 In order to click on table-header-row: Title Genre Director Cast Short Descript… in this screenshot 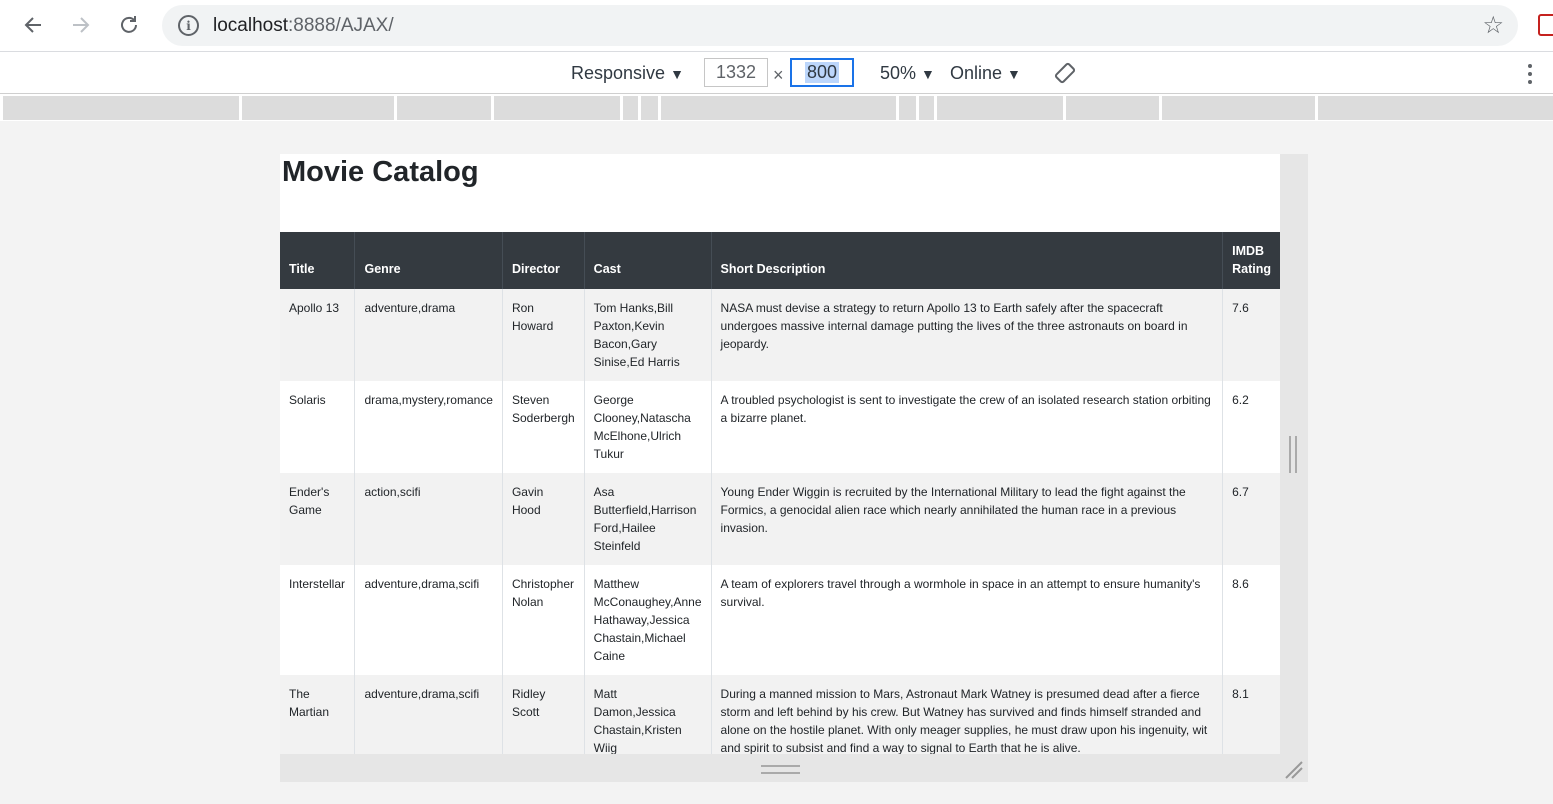, I will do `click(780, 260)`.